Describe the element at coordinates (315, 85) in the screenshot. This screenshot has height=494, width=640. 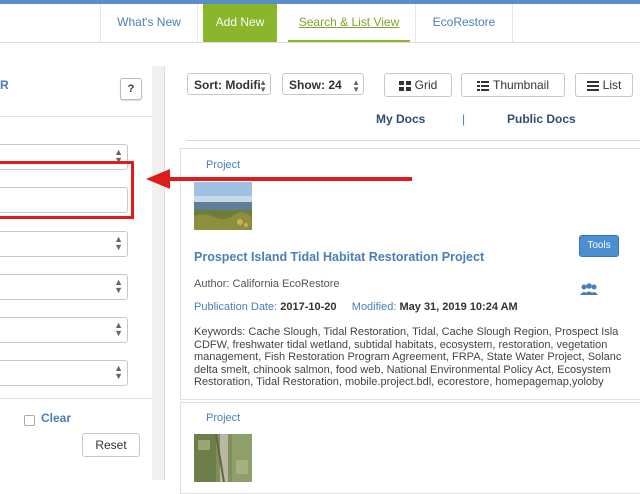
I see `show-label: Show: 24` at that location.